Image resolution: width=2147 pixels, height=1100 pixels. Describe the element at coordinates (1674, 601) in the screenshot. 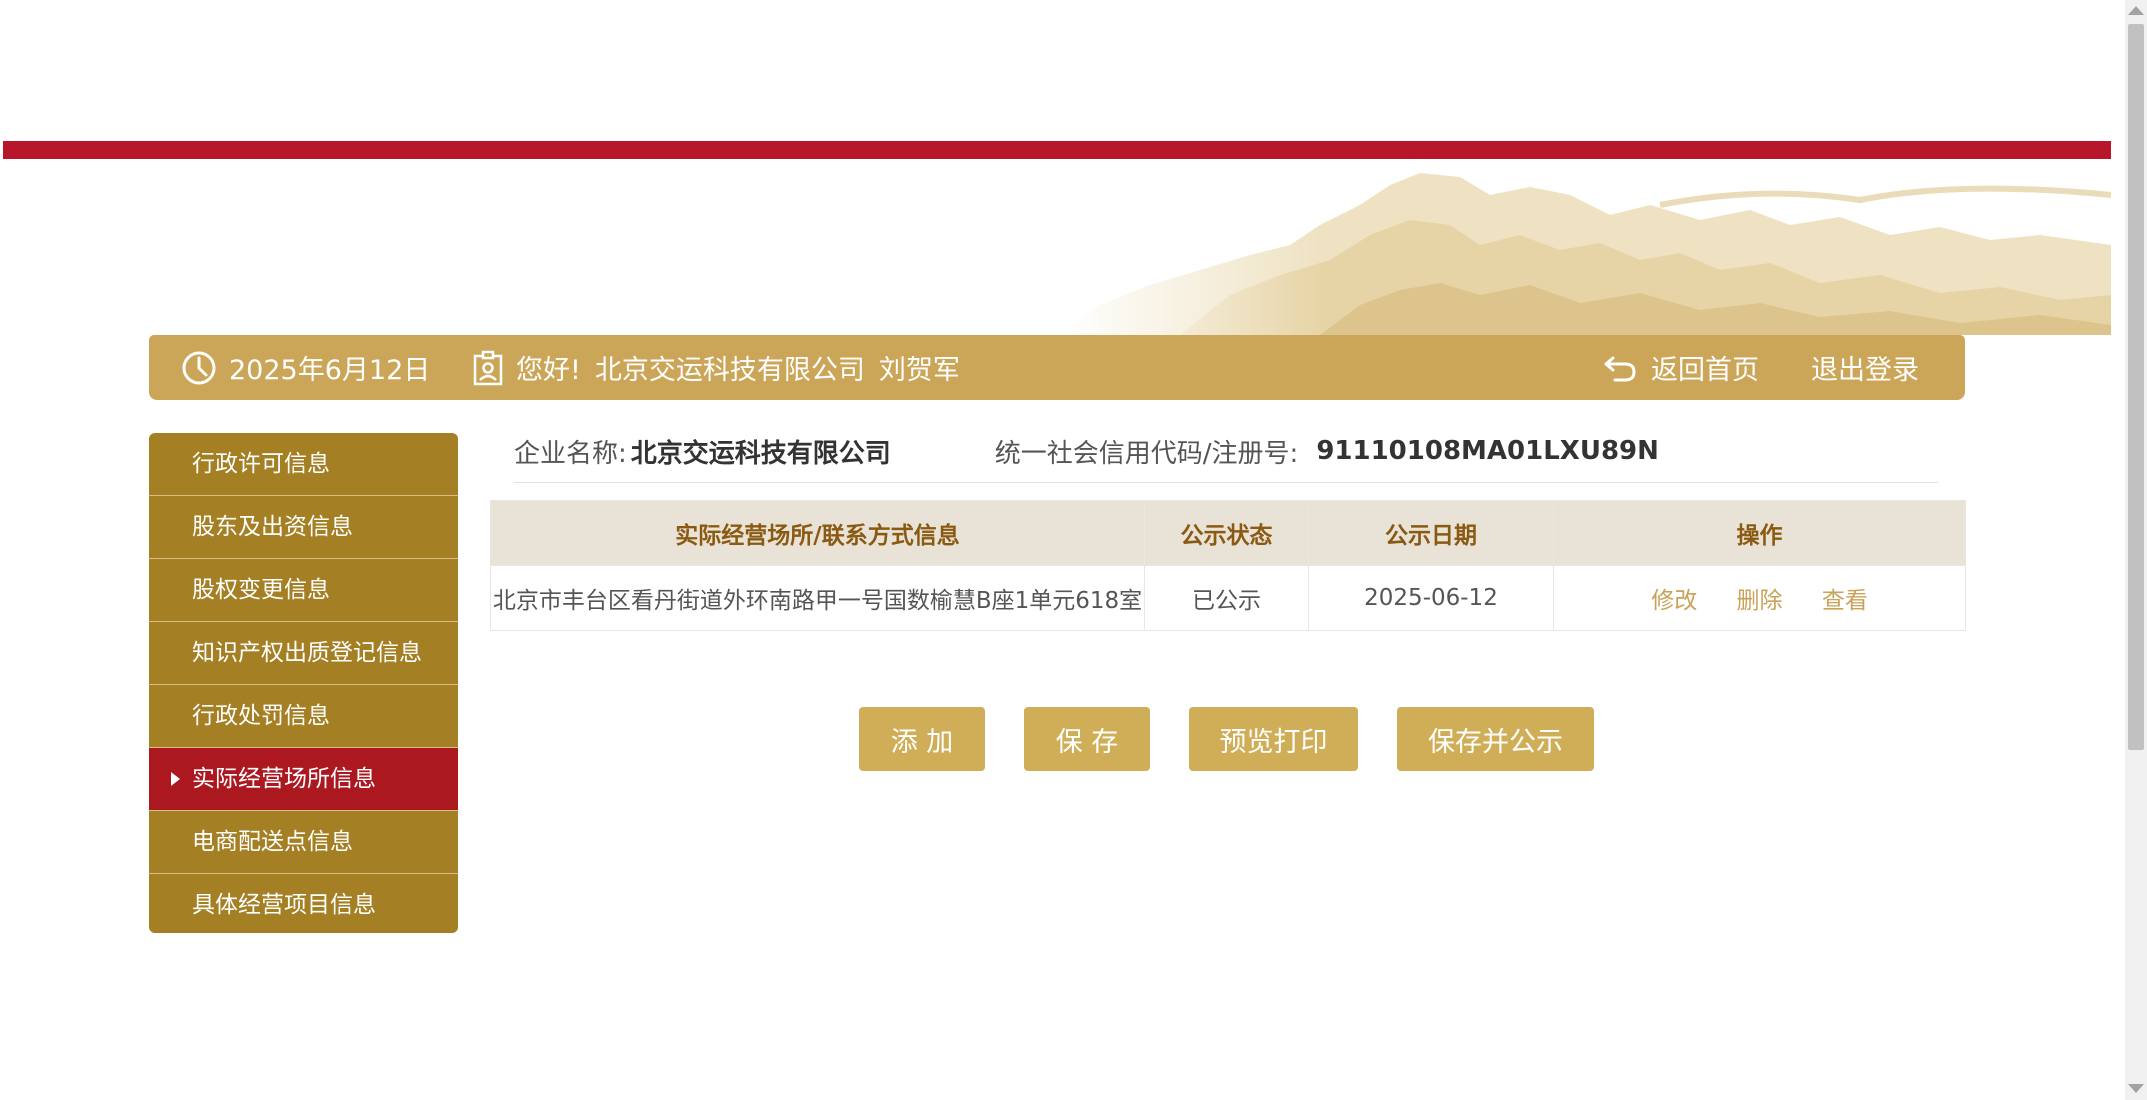

I see `edit-link: 修改` at that location.